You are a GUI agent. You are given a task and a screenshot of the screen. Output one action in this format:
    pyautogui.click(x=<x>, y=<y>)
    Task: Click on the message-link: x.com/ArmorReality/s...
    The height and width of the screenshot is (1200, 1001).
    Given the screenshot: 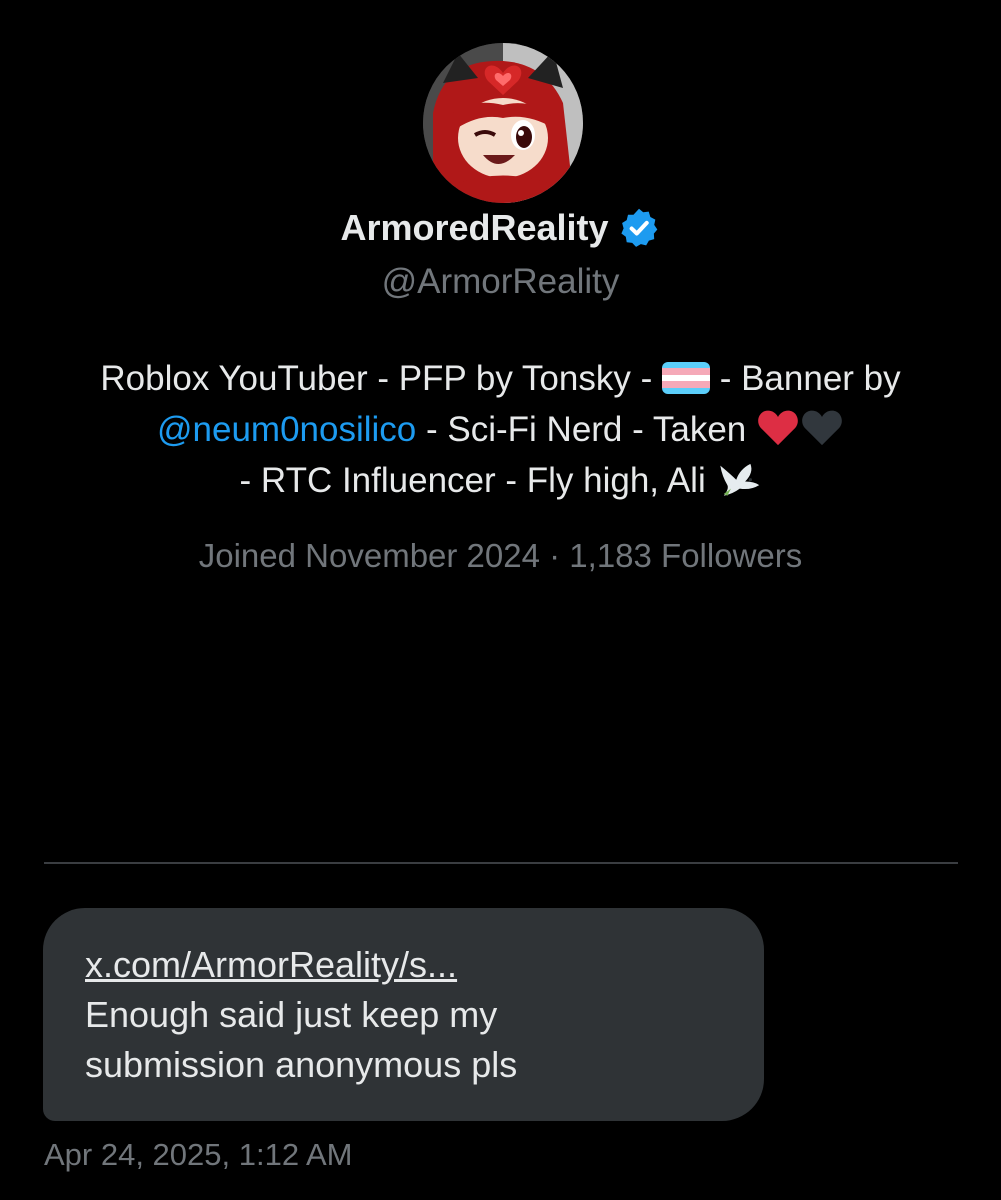 What is the action you would take?
    pyautogui.click(x=404, y=965)
    